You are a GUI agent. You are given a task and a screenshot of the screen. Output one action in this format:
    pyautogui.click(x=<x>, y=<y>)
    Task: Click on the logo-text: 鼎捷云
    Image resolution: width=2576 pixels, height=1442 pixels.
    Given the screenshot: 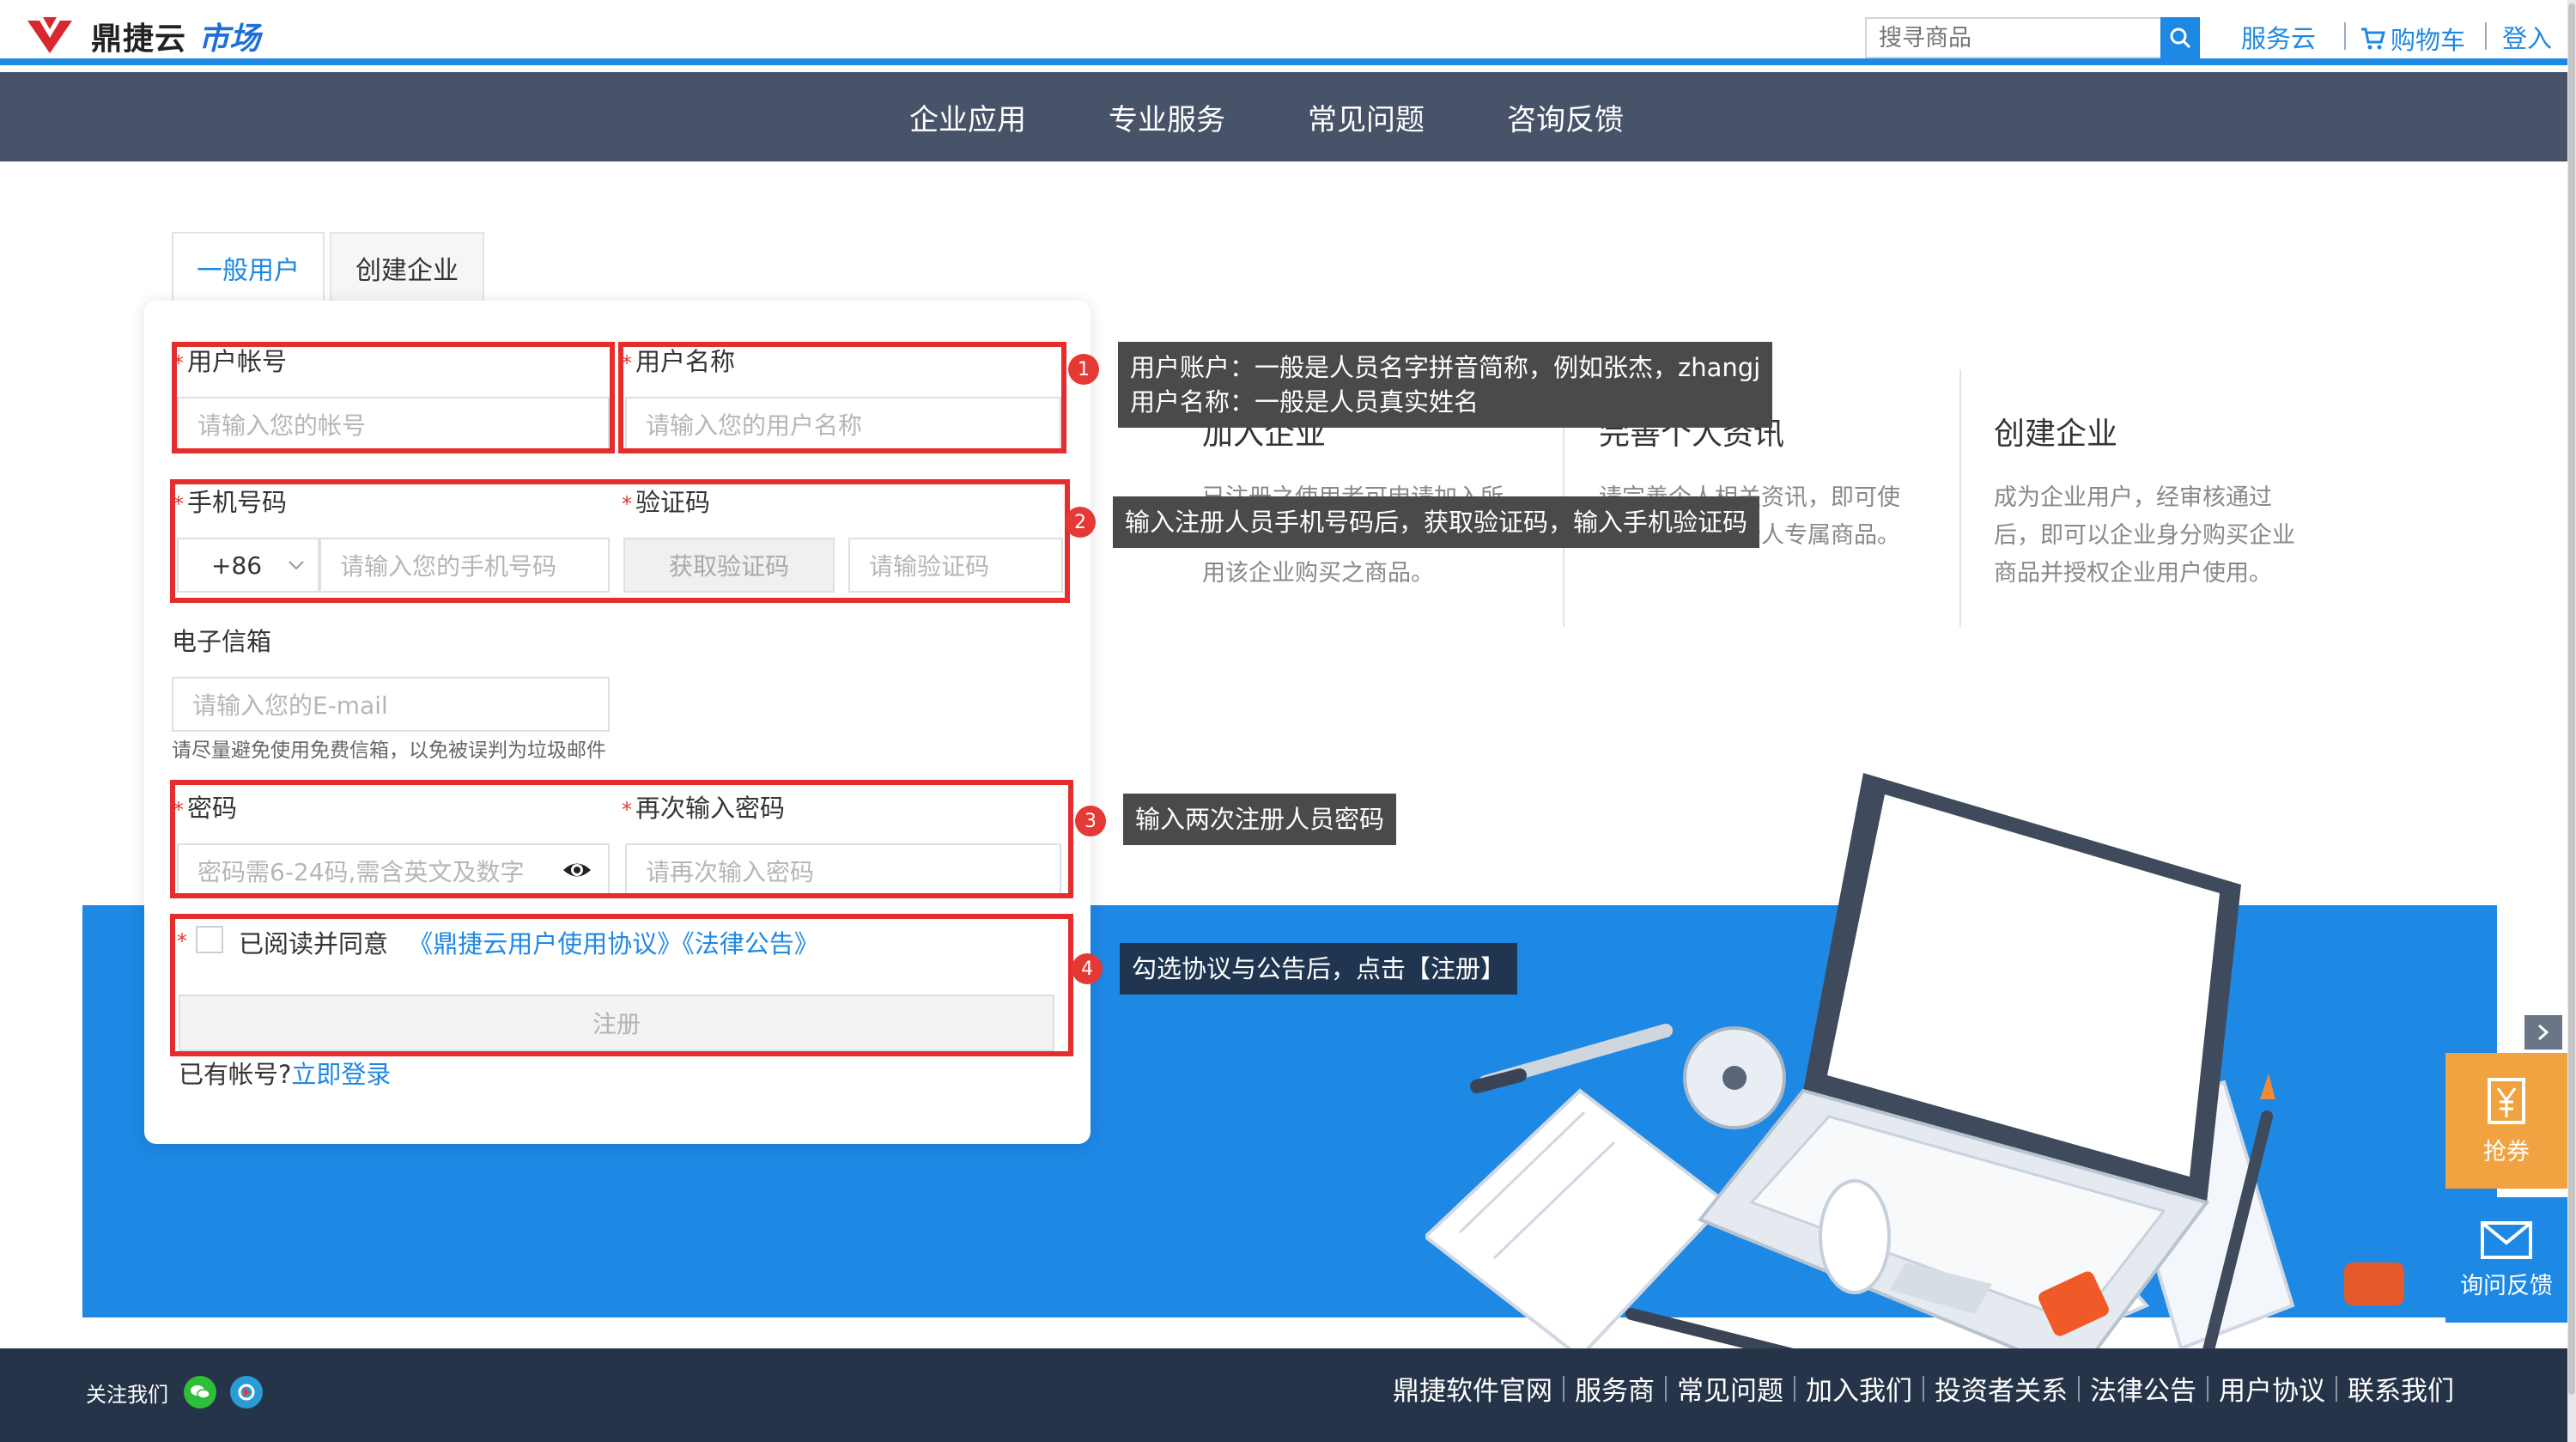 What is the action you would take?
    pyautogui.click(x=139, y=39)
    